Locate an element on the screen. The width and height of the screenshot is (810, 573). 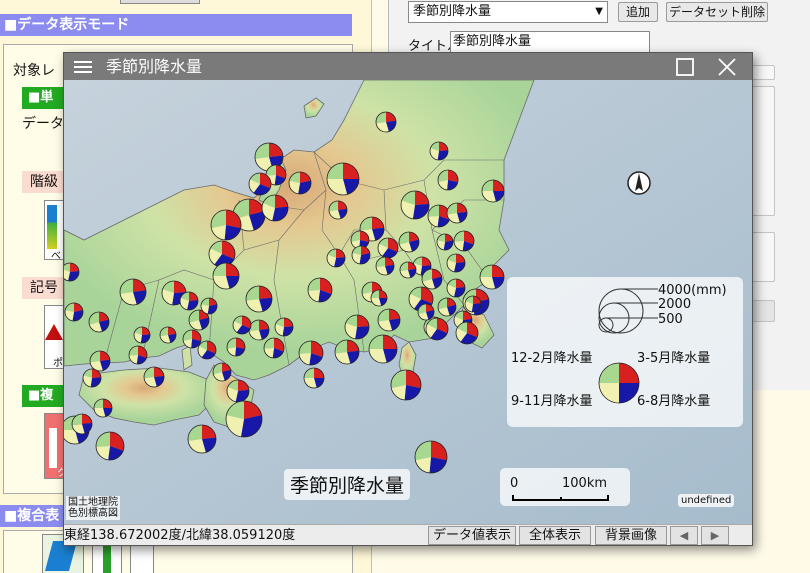
data-label: データ is located at coordinates (43, 124).